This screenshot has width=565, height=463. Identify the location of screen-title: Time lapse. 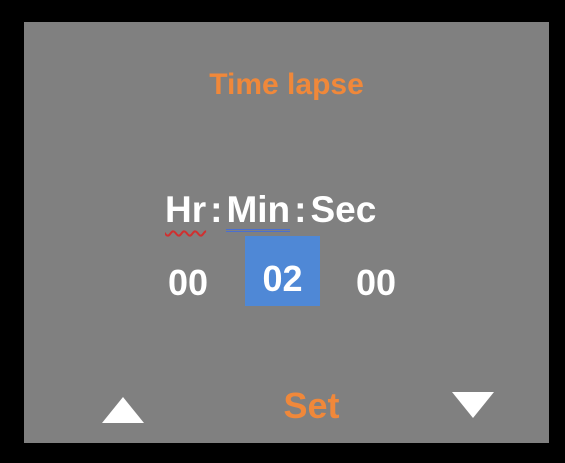
(286, 84).